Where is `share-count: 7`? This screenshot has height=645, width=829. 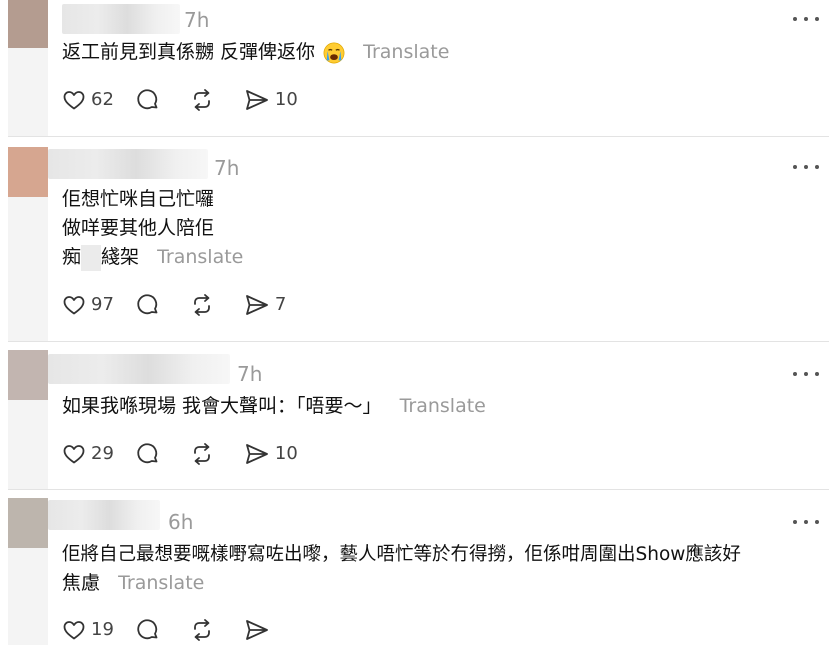 share-count: 7 is located at coordinates (280, 304).